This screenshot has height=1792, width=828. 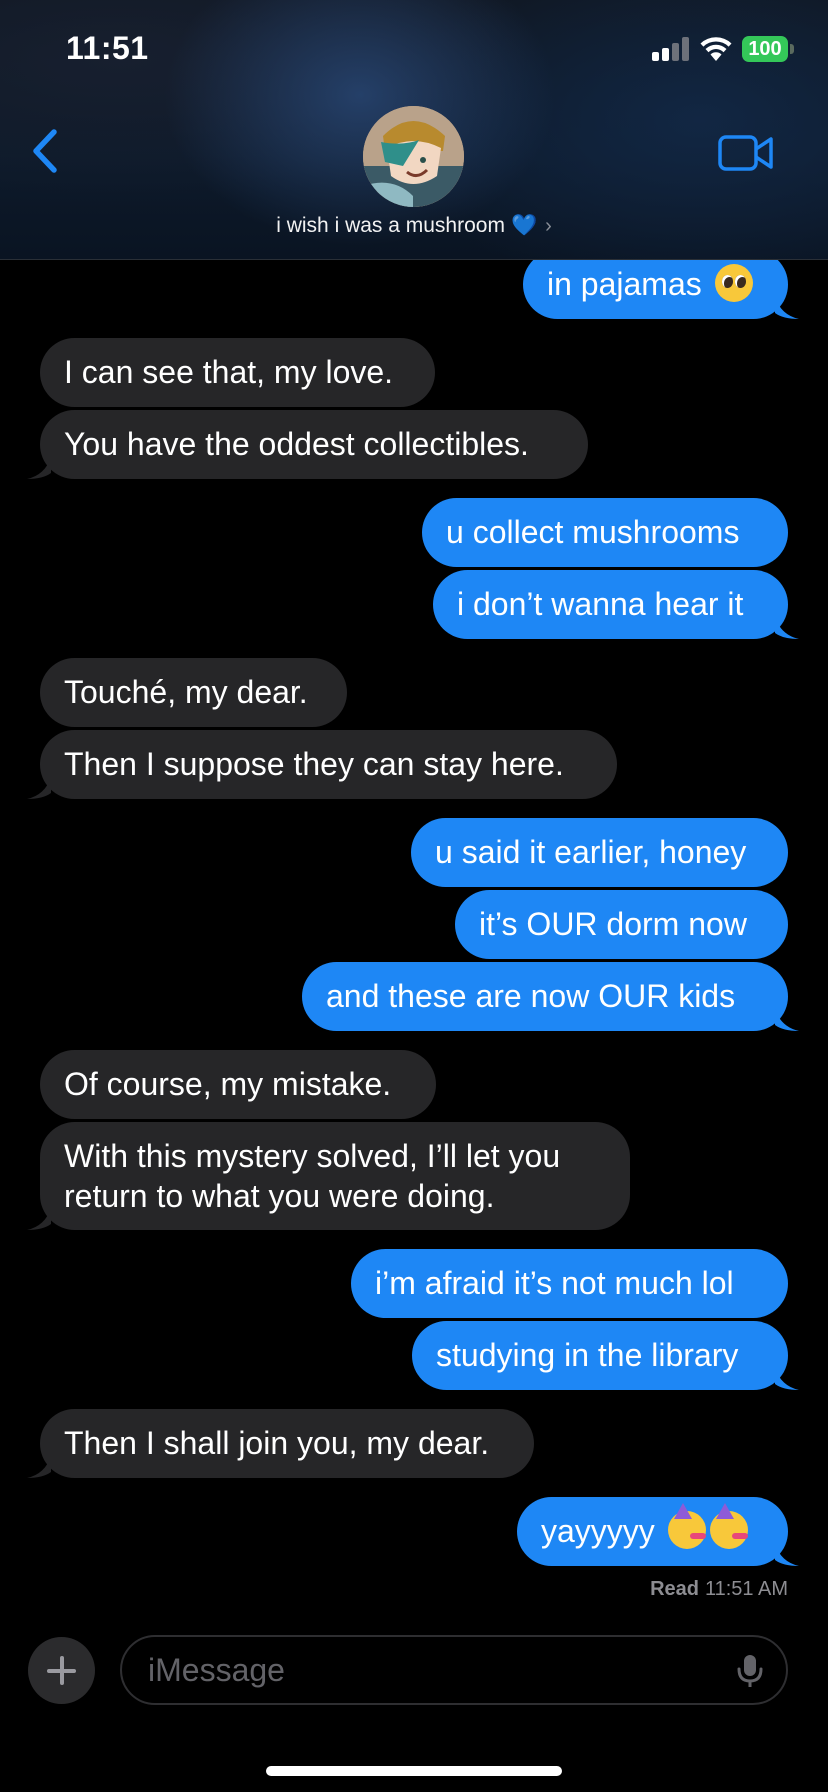 I want to click on contact-name-button: i wish i was a mushroom 💙 ›, so click(x=414, y=226).